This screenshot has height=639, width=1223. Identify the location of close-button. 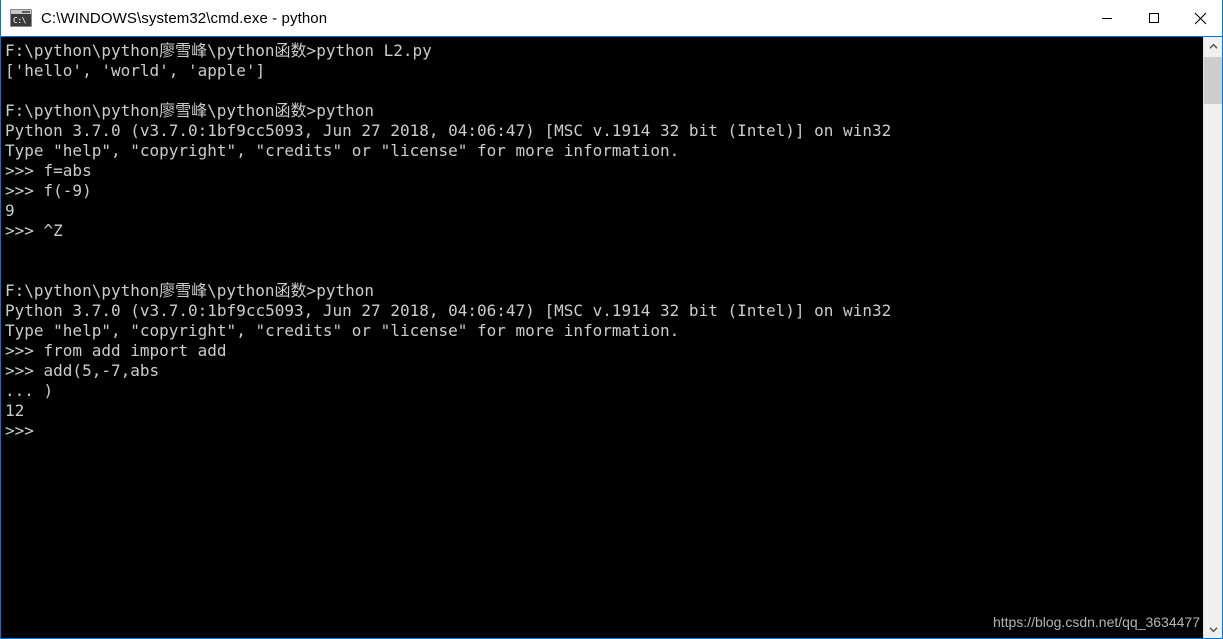
(1199, 18).